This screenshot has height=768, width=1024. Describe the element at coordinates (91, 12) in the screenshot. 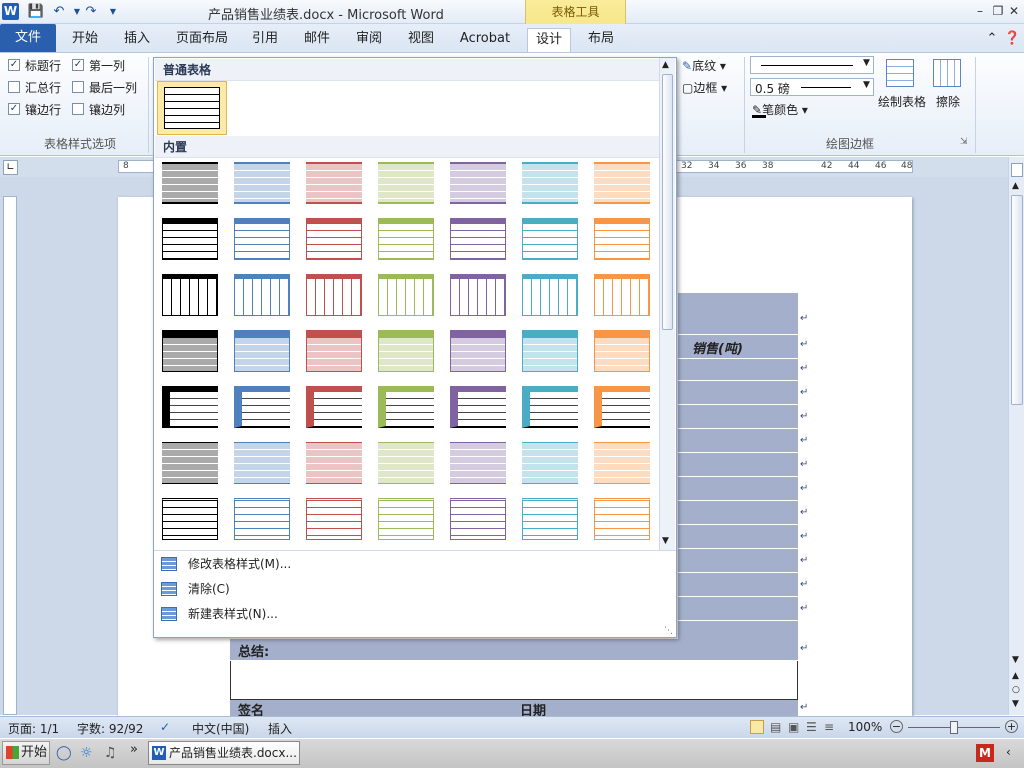

I see `redo-icon: ↷` at that location.